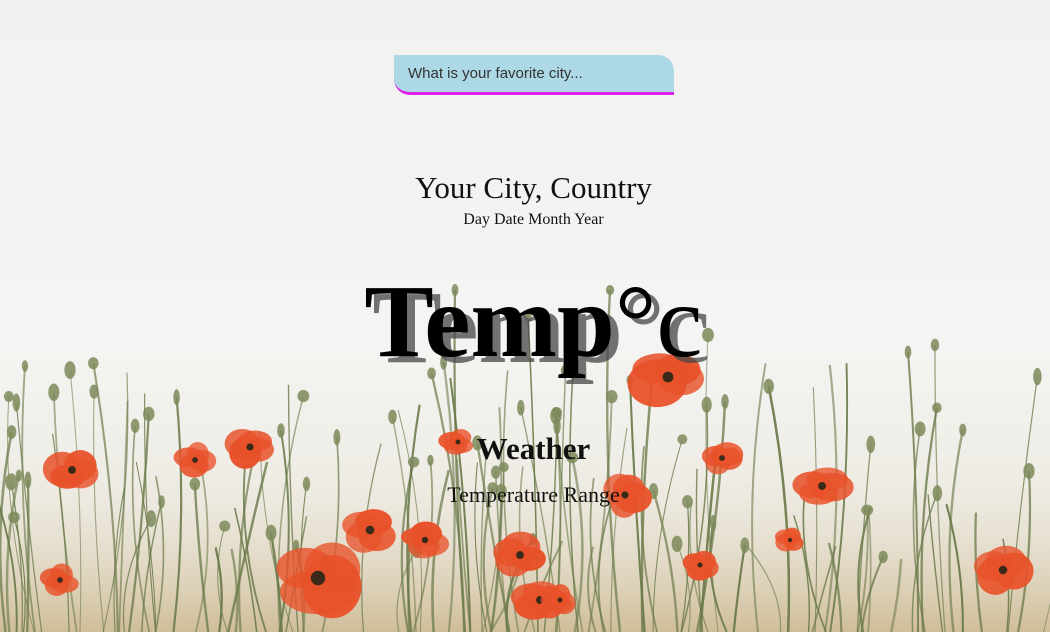 The width and height of the screenshot is (1050, 632). Describe the element at coordinates (533, 219) in the screenshot. I see `date-text: Day Date Month Year` at that location.